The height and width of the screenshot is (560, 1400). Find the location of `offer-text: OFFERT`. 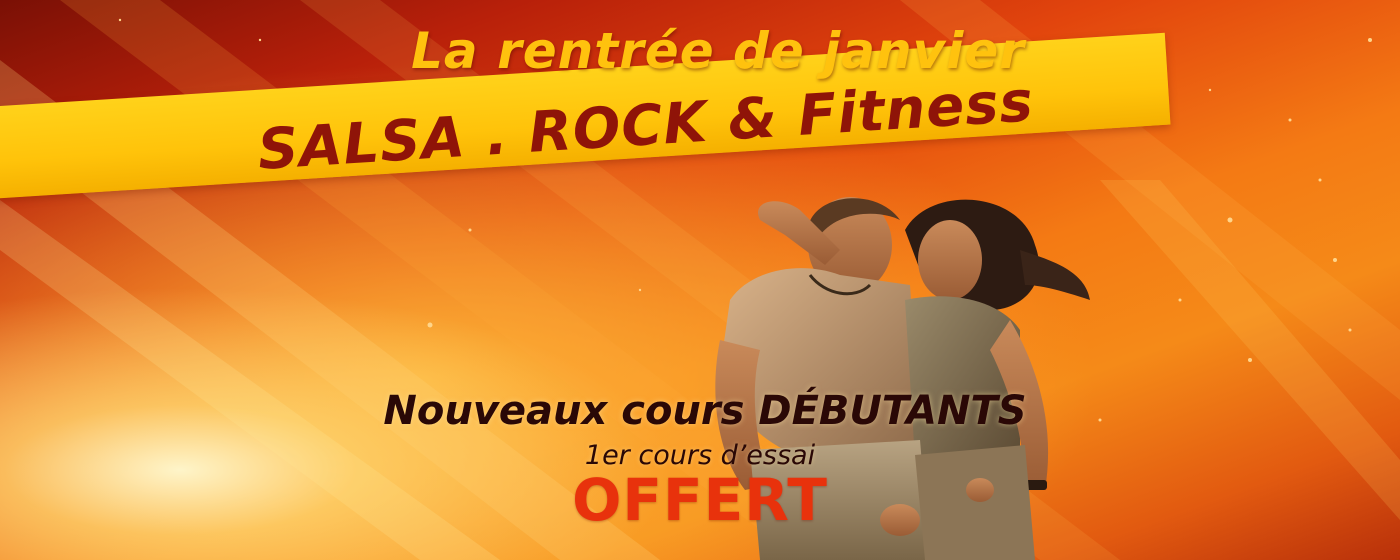

offer-text: OFFERT is located at coordinates (700, 500).